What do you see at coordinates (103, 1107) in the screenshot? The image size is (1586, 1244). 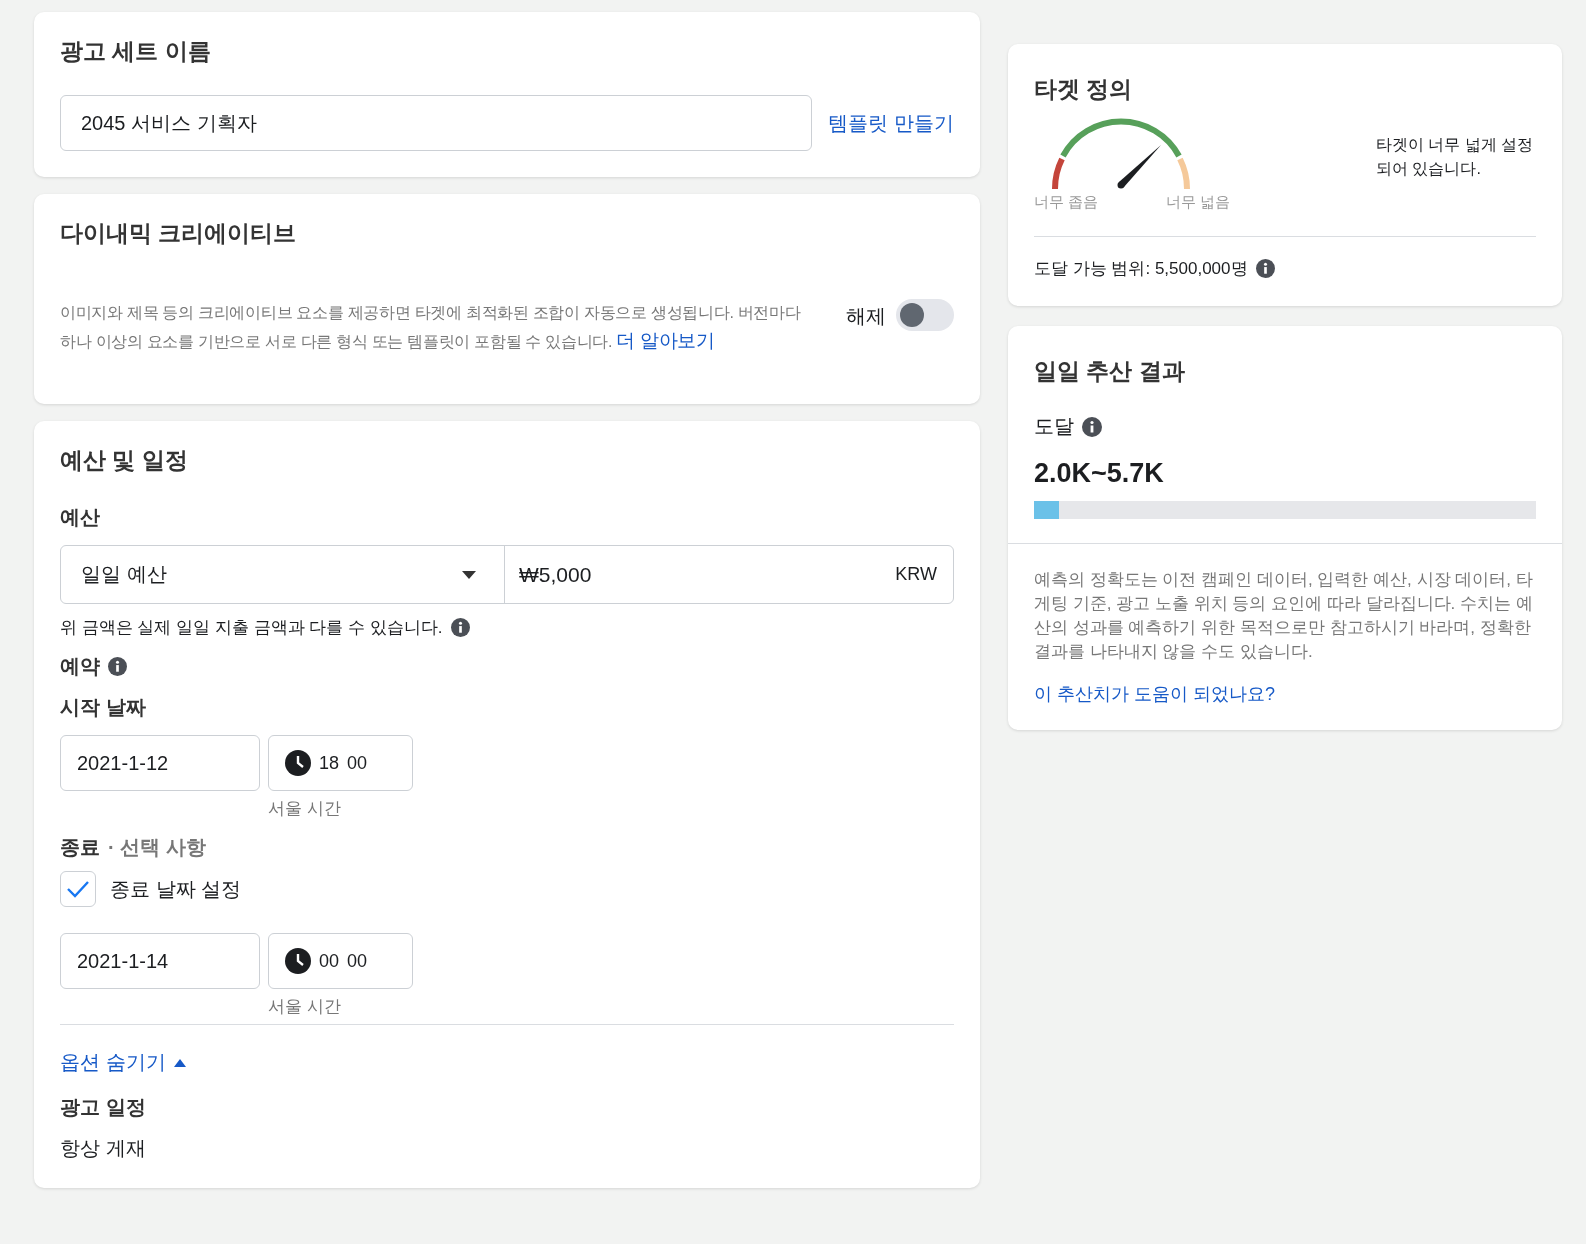 I see `ad-schedule-label: 광고 일정` at bounding box center [103, 1107].